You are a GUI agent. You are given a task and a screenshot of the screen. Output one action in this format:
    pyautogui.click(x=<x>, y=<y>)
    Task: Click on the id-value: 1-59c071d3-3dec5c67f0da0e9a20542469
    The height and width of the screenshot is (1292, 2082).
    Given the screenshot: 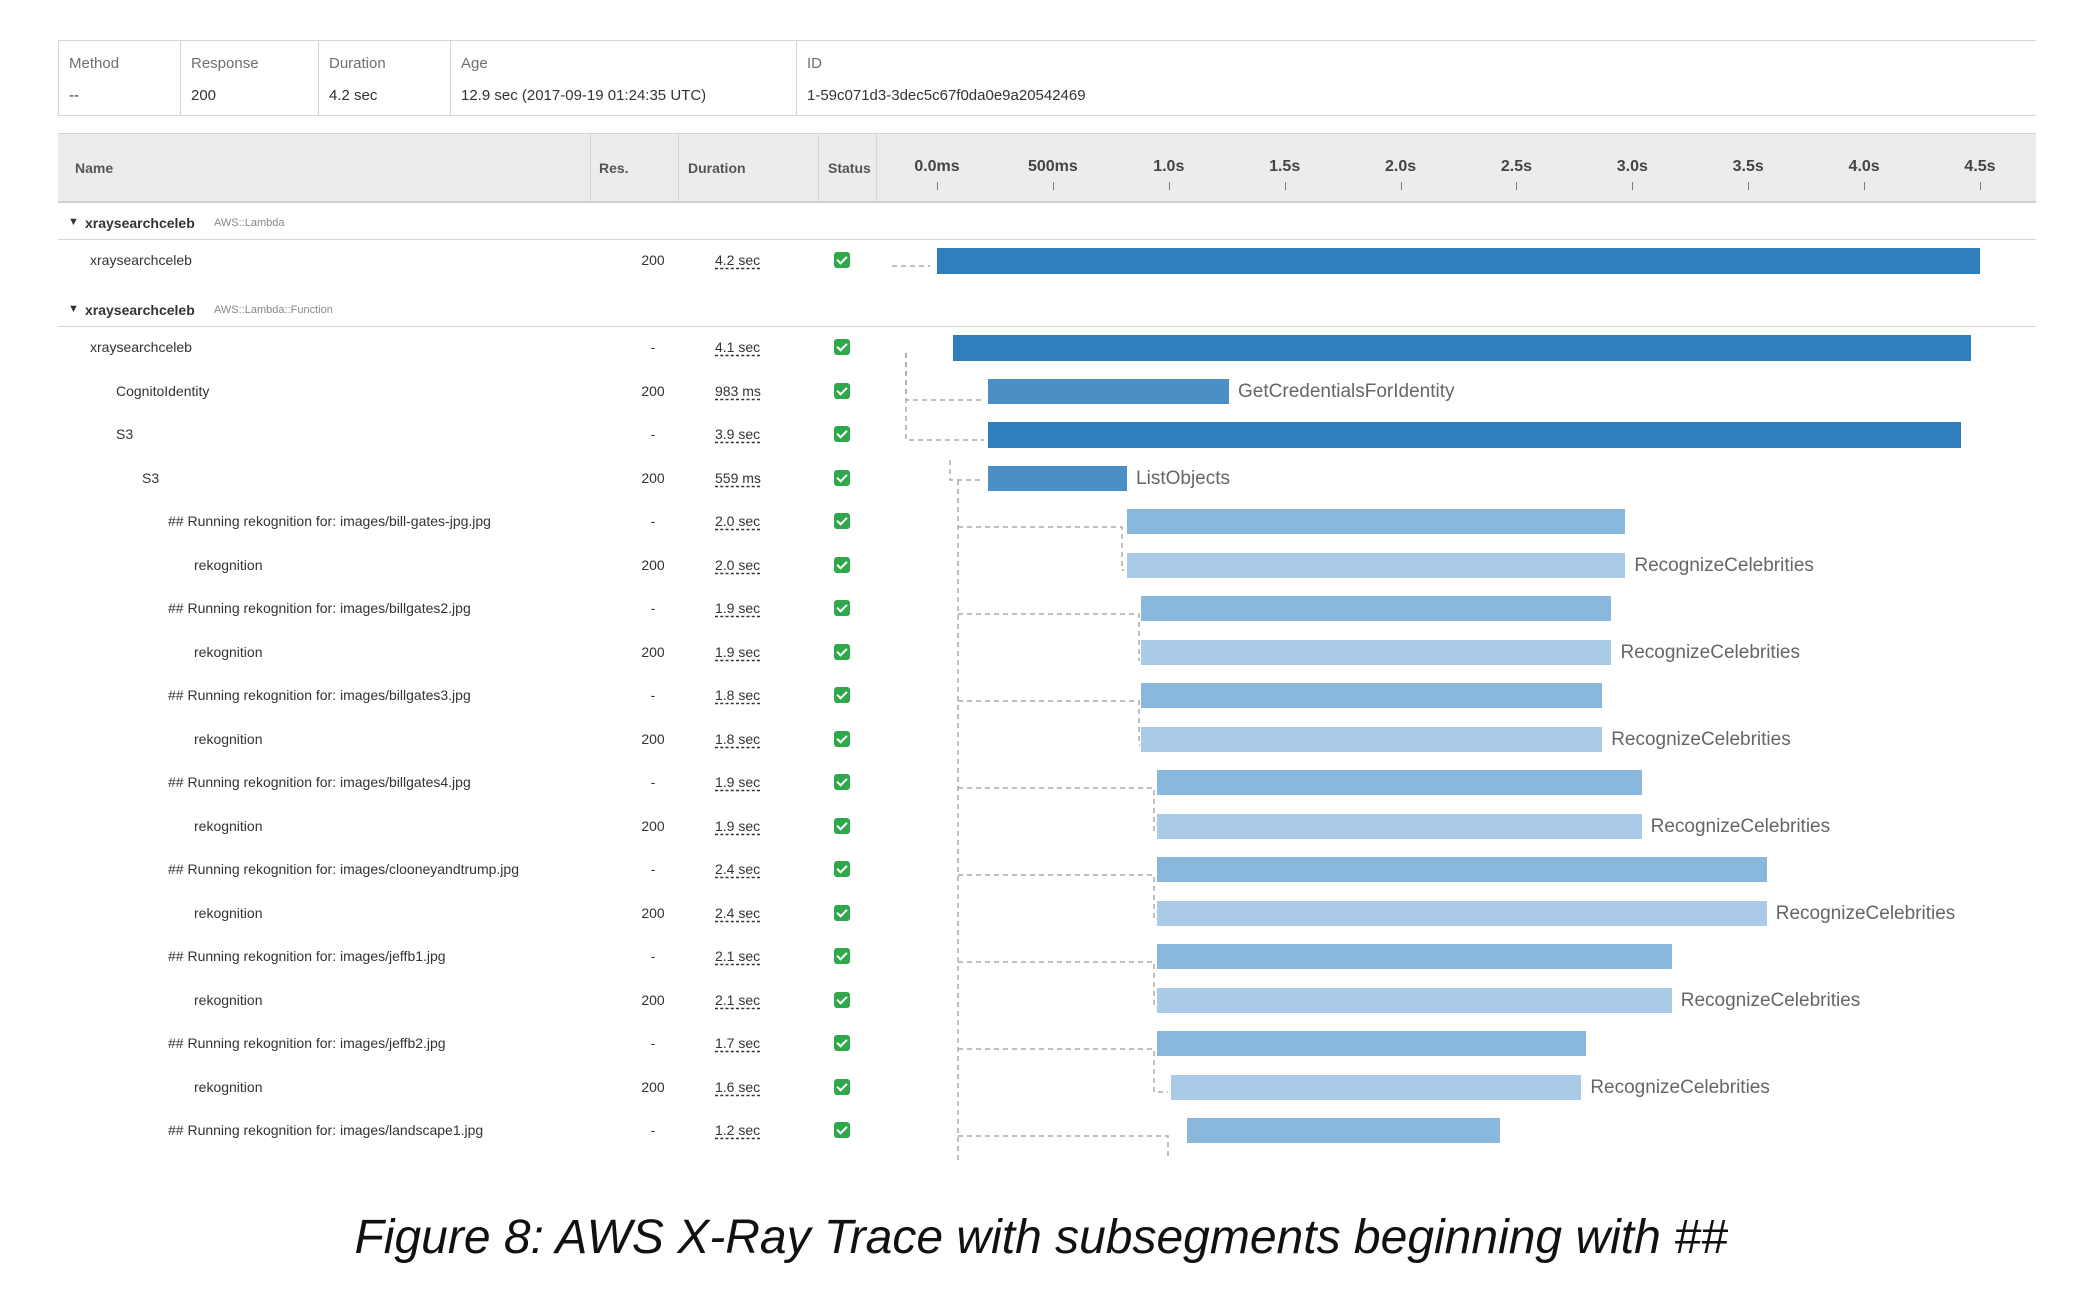 What is the action you would take?
    pyautogui.click(x=946, y=95)
    